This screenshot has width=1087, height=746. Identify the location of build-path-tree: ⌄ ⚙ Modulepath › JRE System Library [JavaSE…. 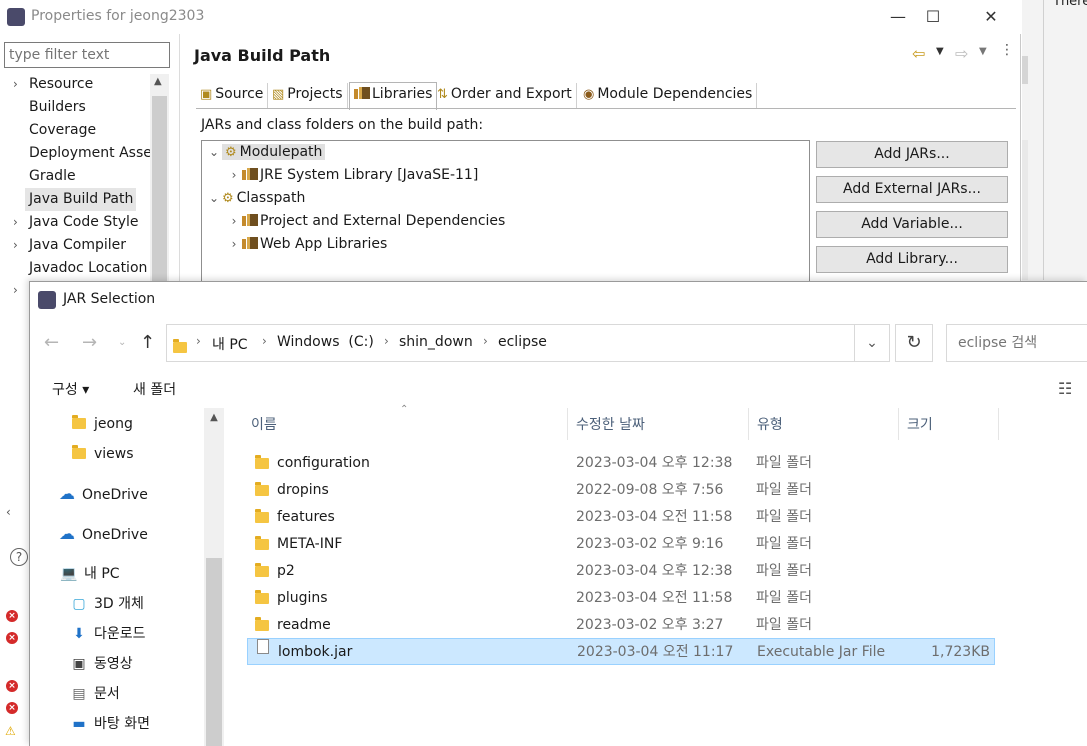
(505, 215).